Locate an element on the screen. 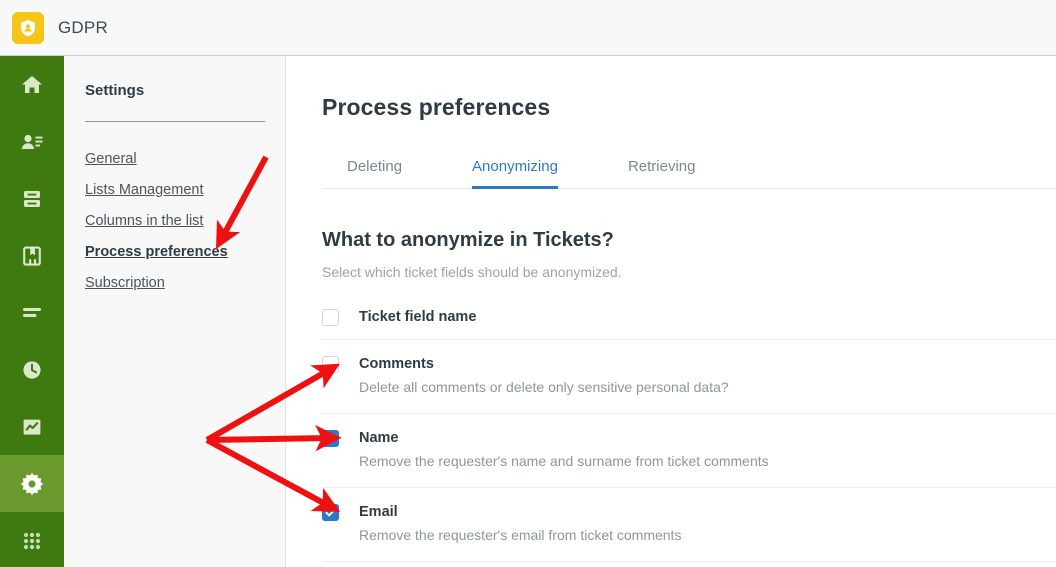 This screenshot has height=567, width=1056. apps-grid-icon is located at coordinates (32, 541).